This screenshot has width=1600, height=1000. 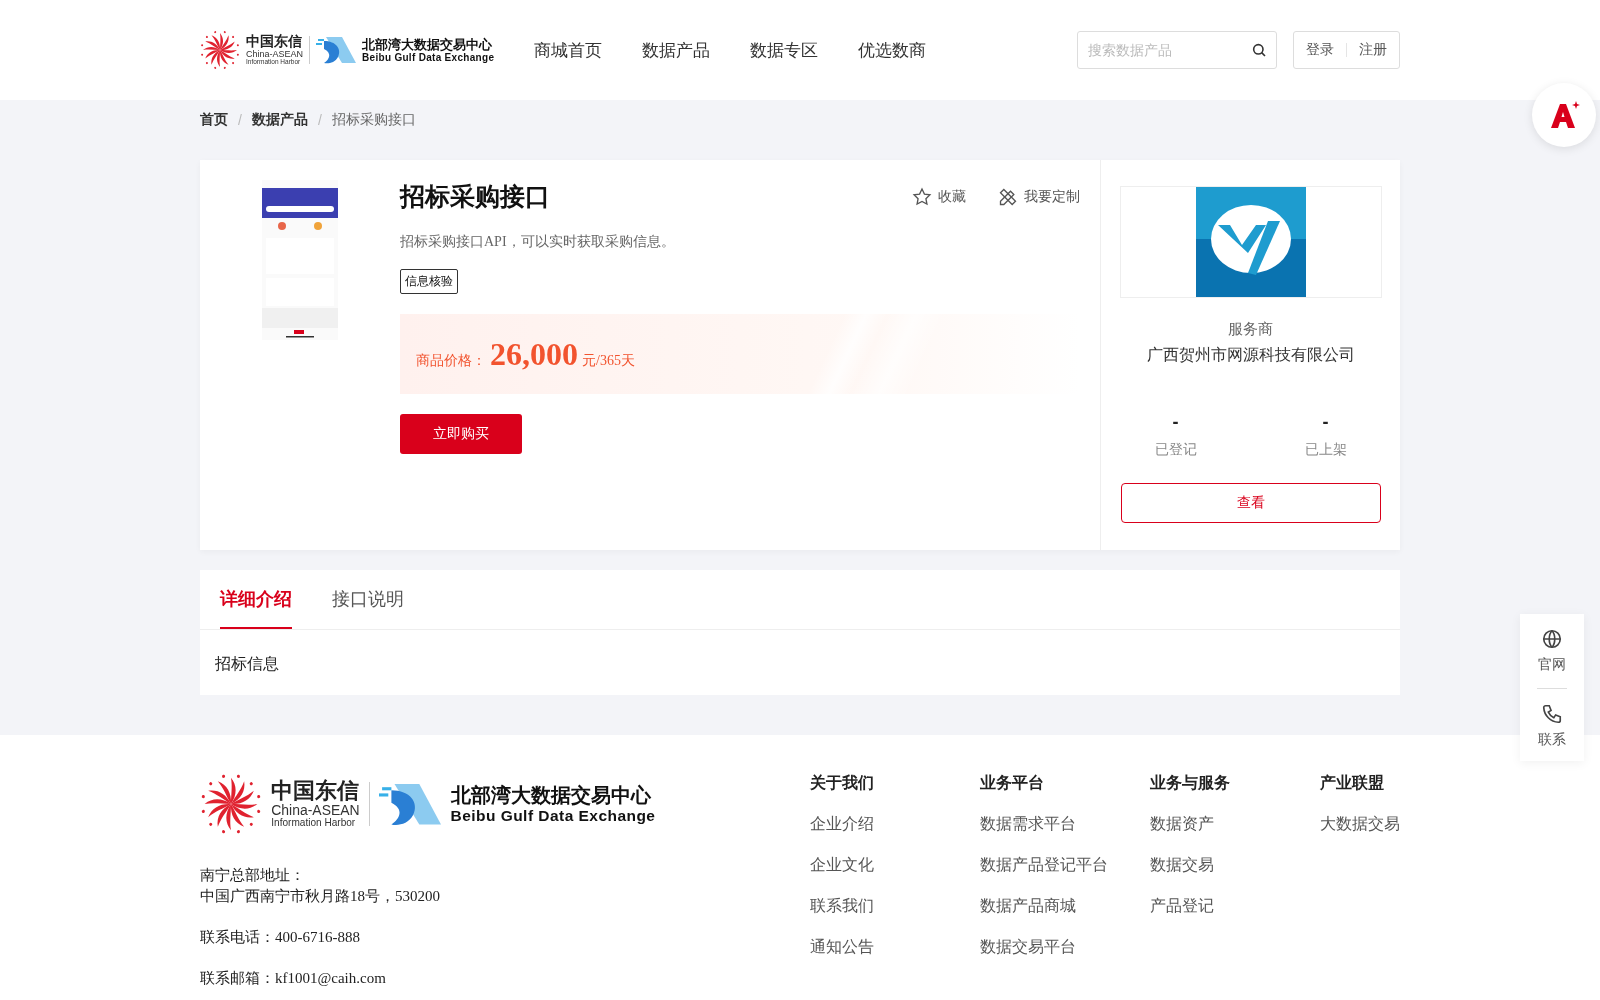 I want to click on website-link: 官网, so click(x=1552, y=644).